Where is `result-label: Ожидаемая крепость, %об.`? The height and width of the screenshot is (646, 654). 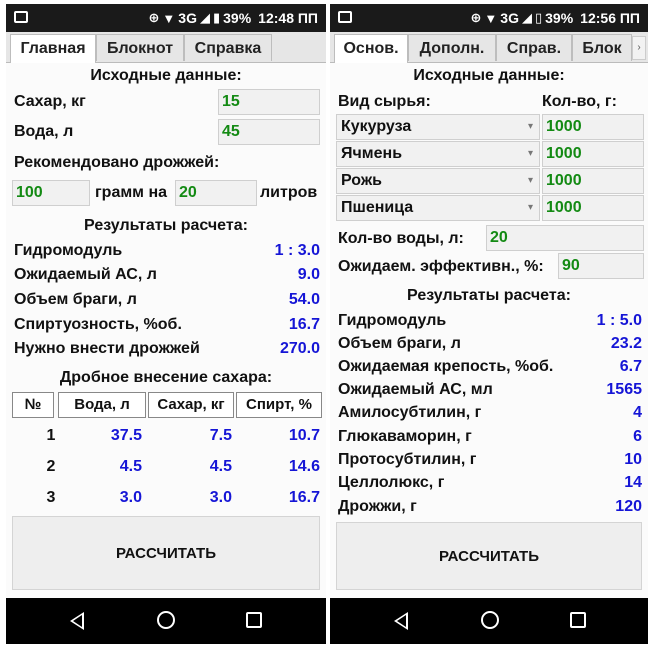
result-label: Ожидаемая крепость, %об. is located at coordinates (446, 366).